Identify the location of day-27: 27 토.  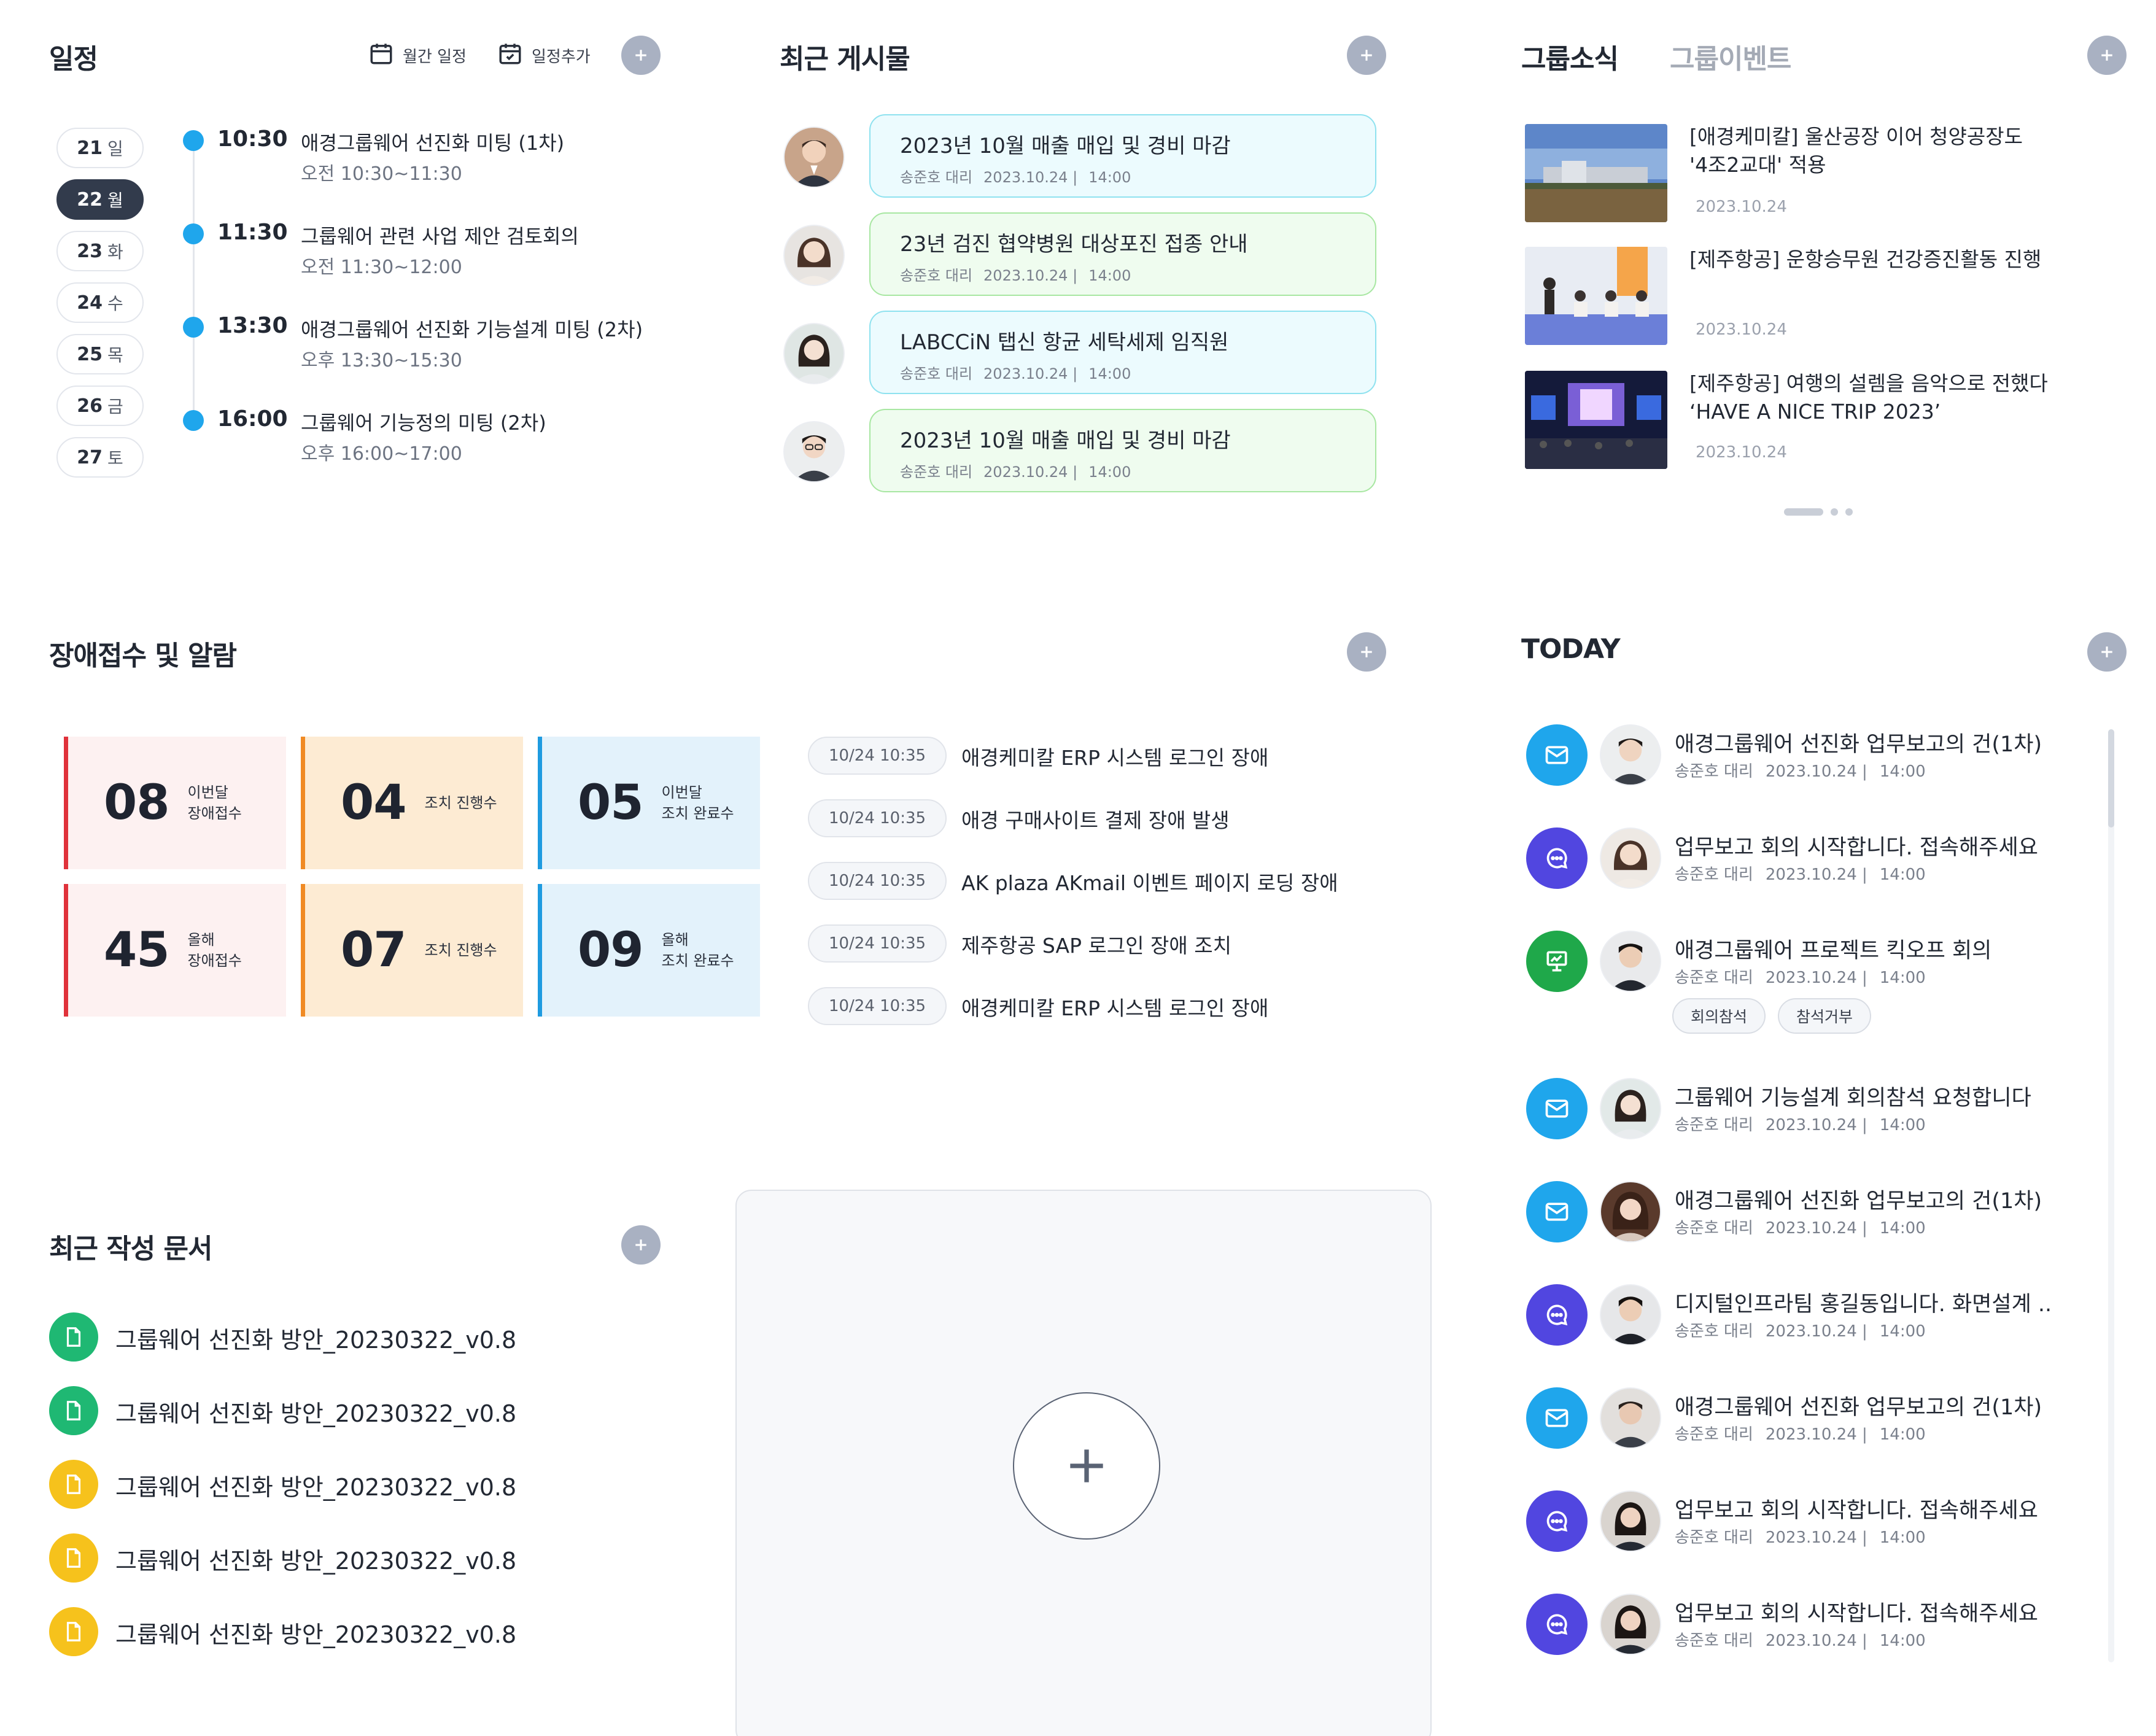
(100, 458).